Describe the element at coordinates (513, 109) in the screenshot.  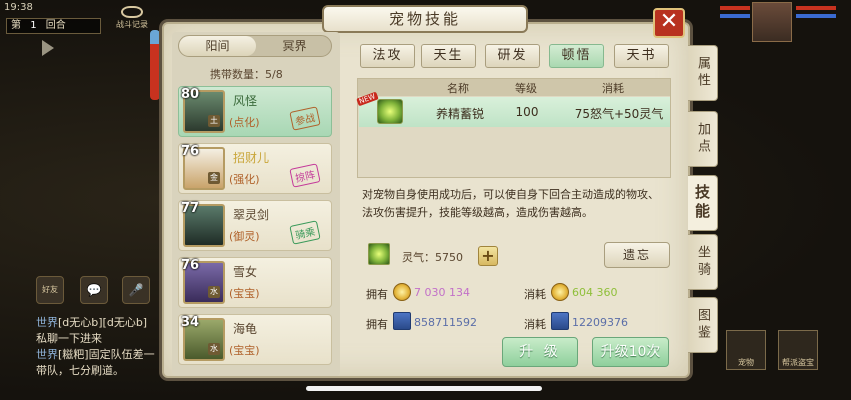
I see `table-row: NEW 养精蓄锐 100 75怒气+50灵气` at that location.